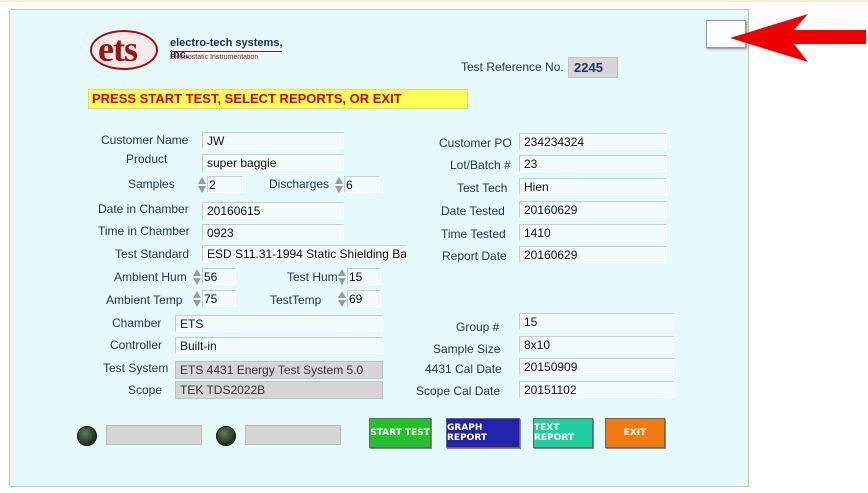 Image resolution: width=868 pixels, height=493 pixels. Describe the element at coordinates (273, 162) in the screenshot. I see `product-field: super baggie` at that location.